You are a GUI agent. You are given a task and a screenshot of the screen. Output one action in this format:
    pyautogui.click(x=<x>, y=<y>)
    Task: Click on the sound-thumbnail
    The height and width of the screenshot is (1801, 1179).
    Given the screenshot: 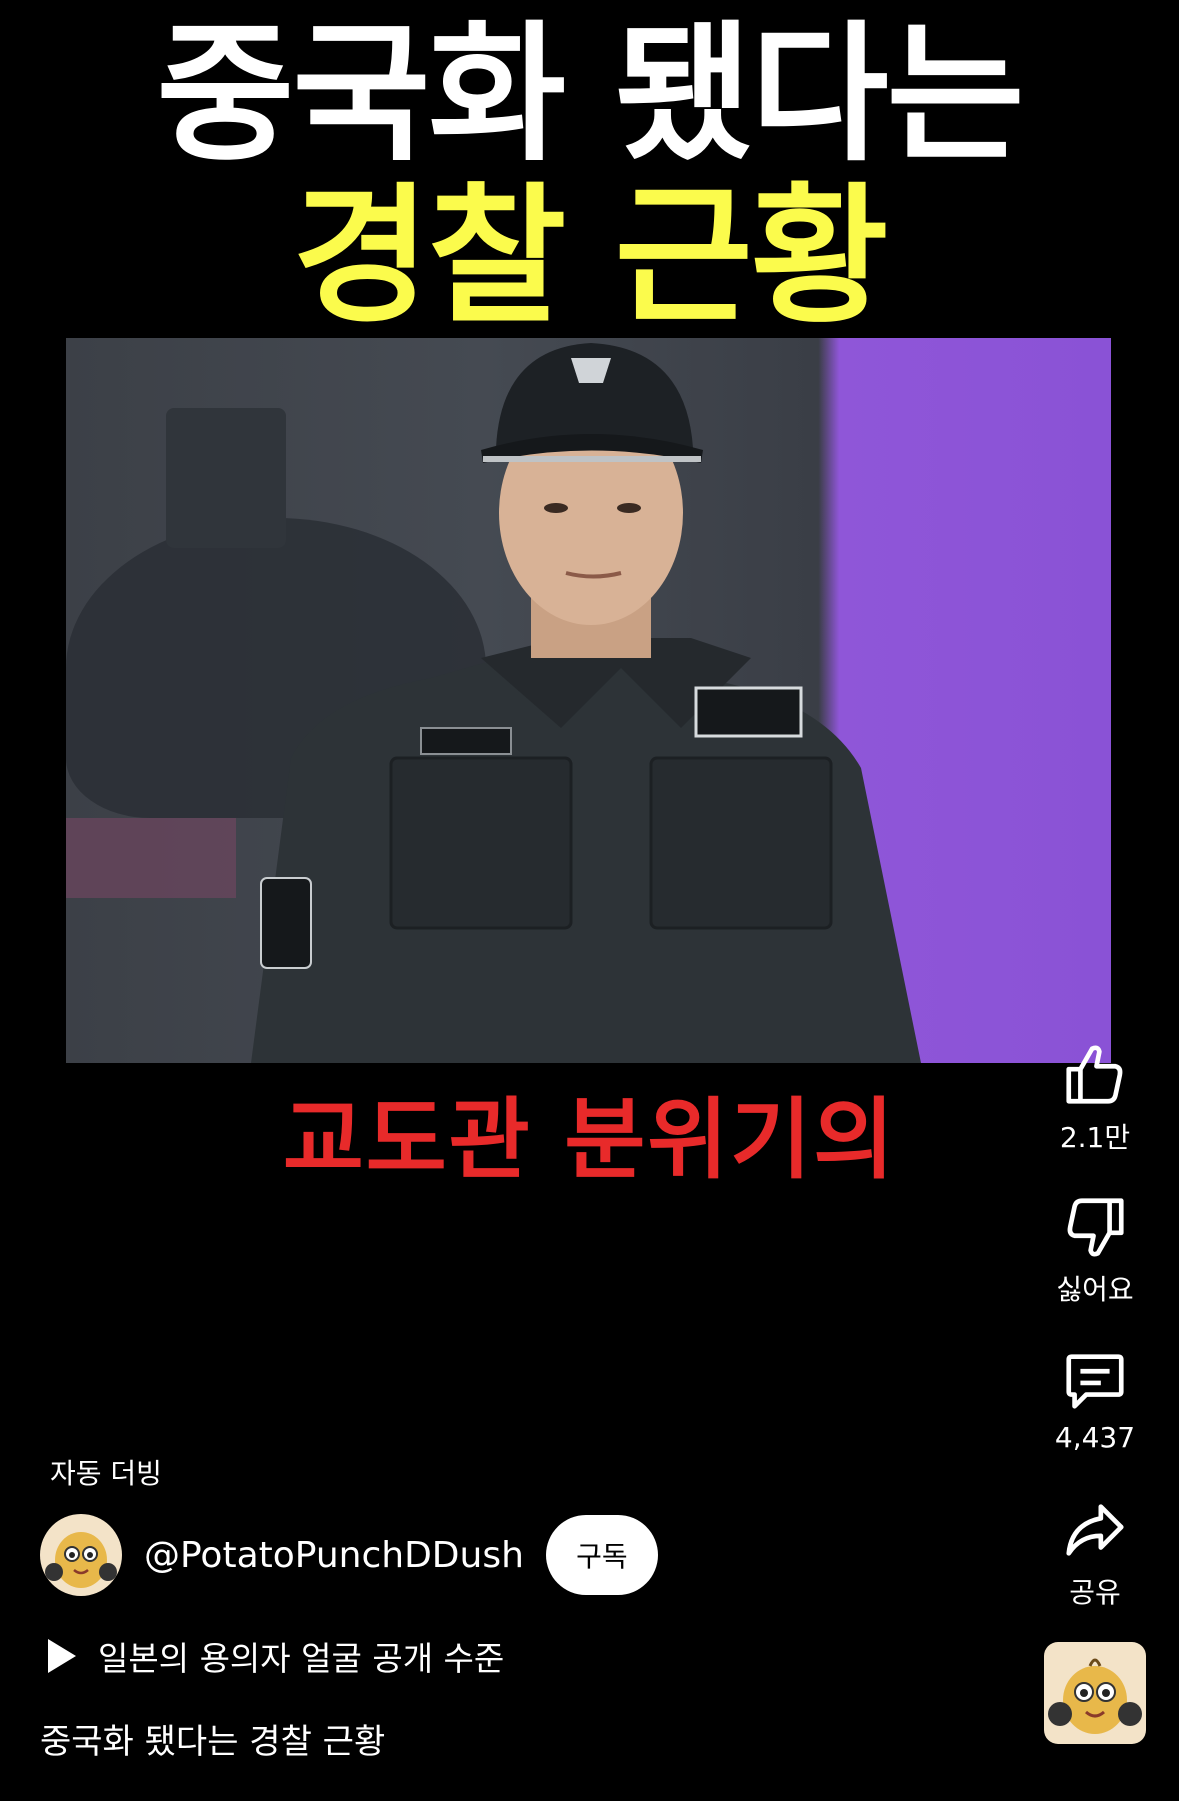 What is the action you would take?
    pyautogui.click(x=1095, y=1693)
    